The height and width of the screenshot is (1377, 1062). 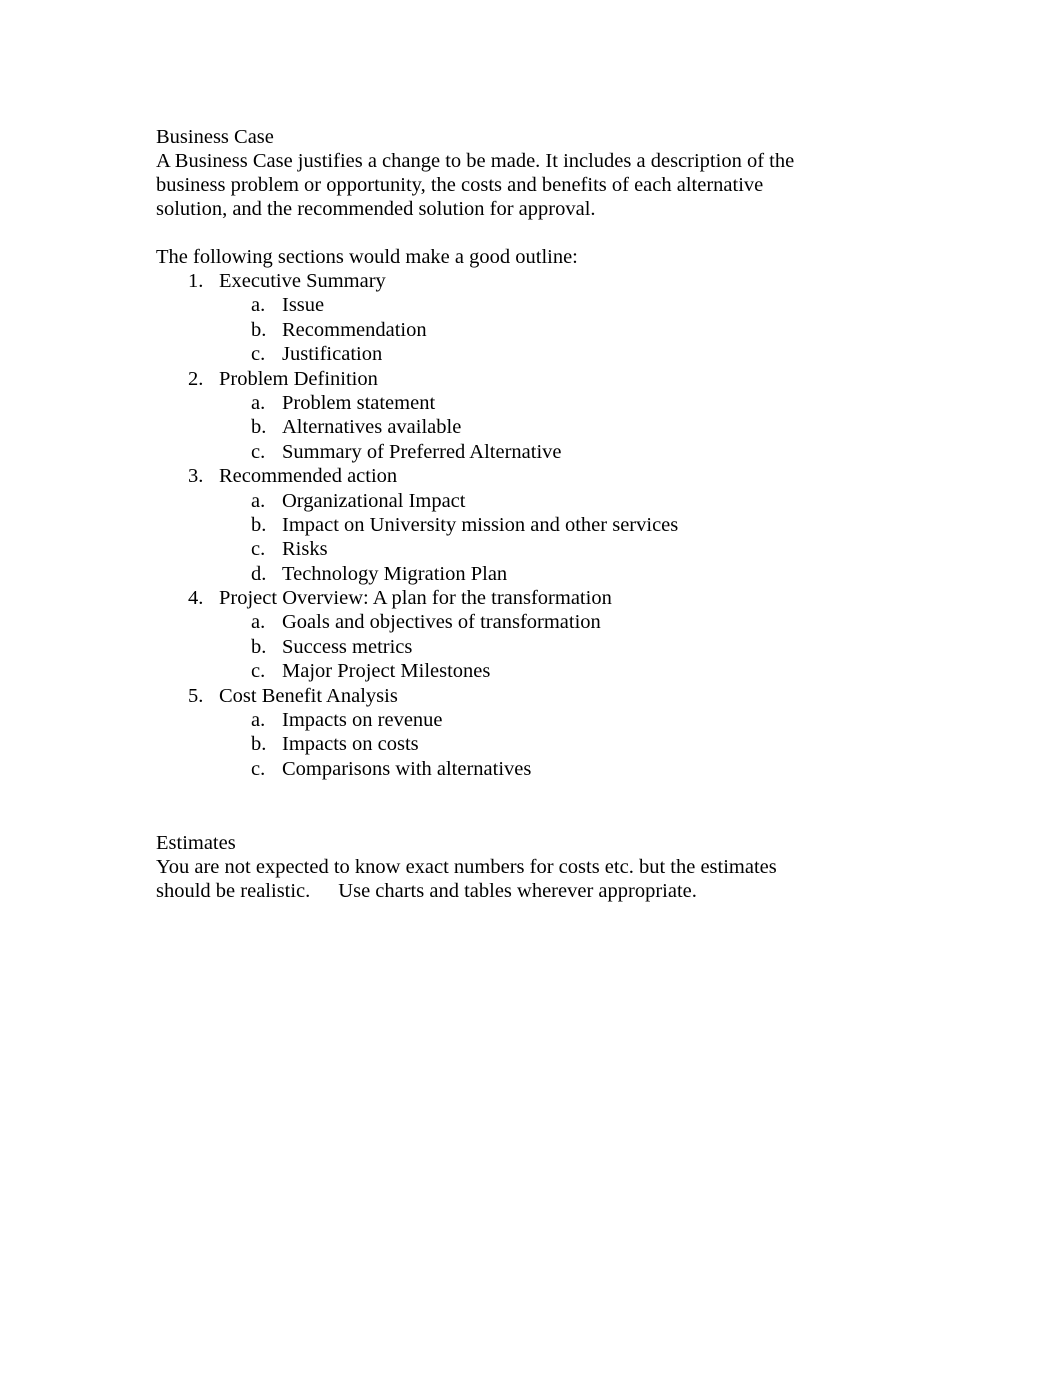 What do you see at coordinates (506, 696) in the screenshot?
I see `outline-section: 5. Cost Benefit Analysis` at bounding box center [506, 696].